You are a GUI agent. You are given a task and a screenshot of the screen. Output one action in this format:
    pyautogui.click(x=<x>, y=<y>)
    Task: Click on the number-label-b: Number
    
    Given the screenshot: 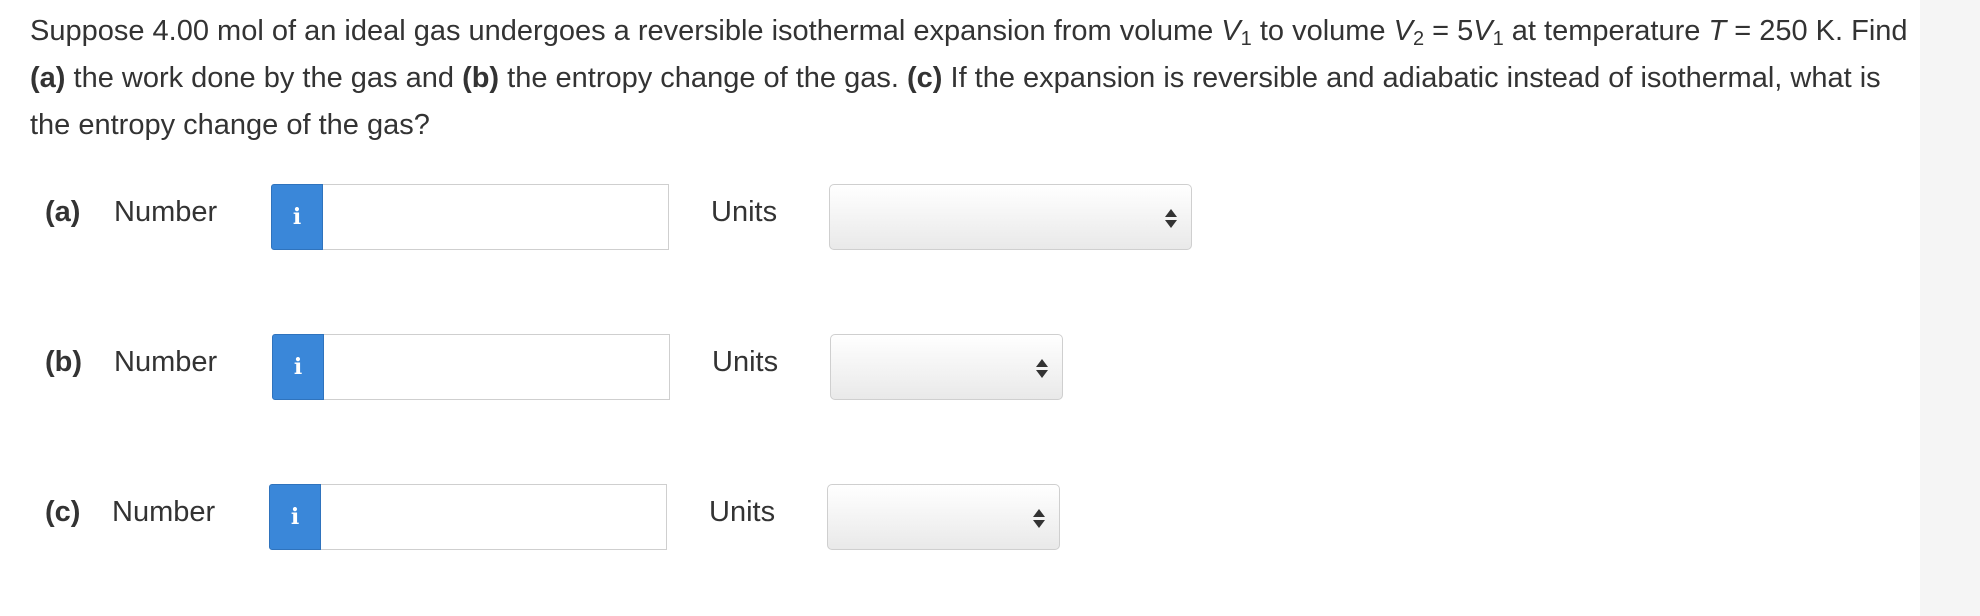 What is the action you would take?
    pyautogui.click(x=166, y=362)
    